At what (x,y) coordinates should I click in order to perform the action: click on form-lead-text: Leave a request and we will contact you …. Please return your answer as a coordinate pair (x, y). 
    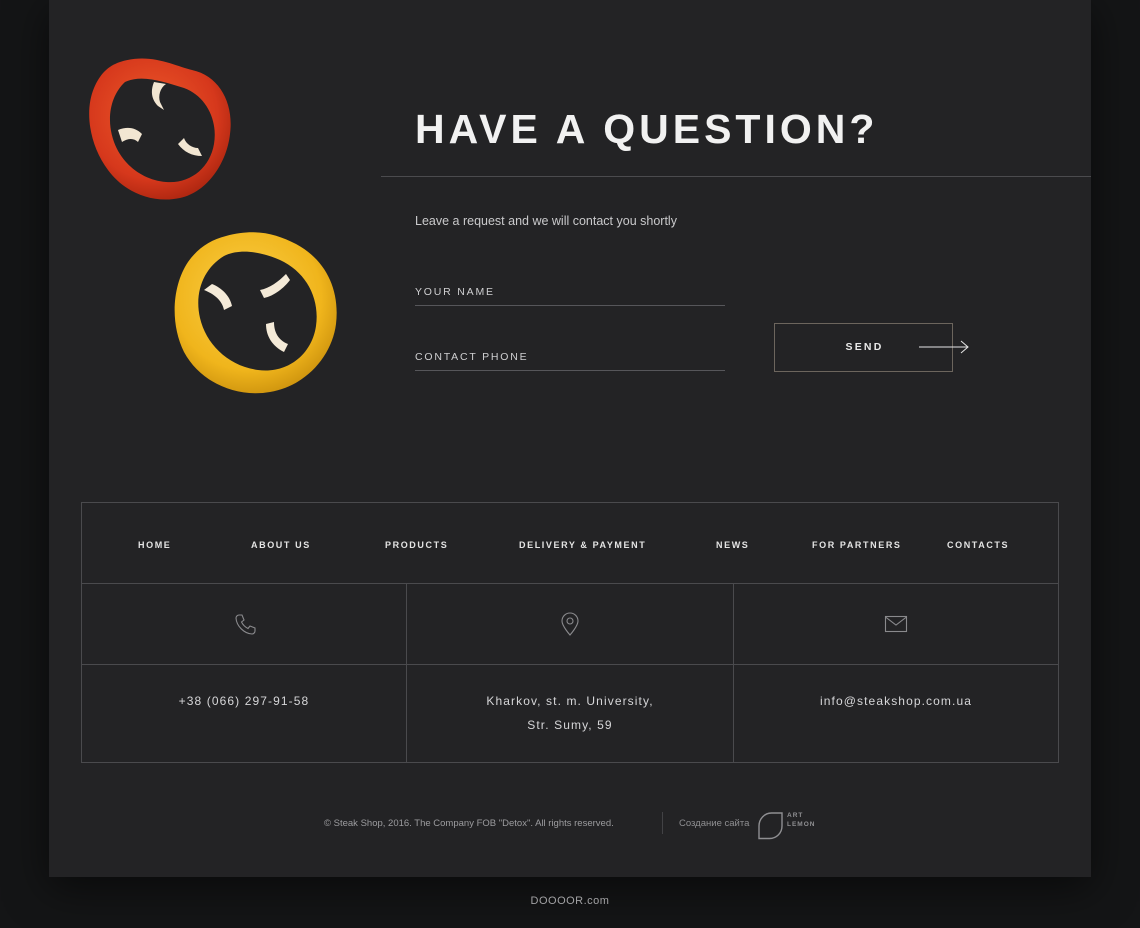
    Looking at the image, I should click on (546, 221).